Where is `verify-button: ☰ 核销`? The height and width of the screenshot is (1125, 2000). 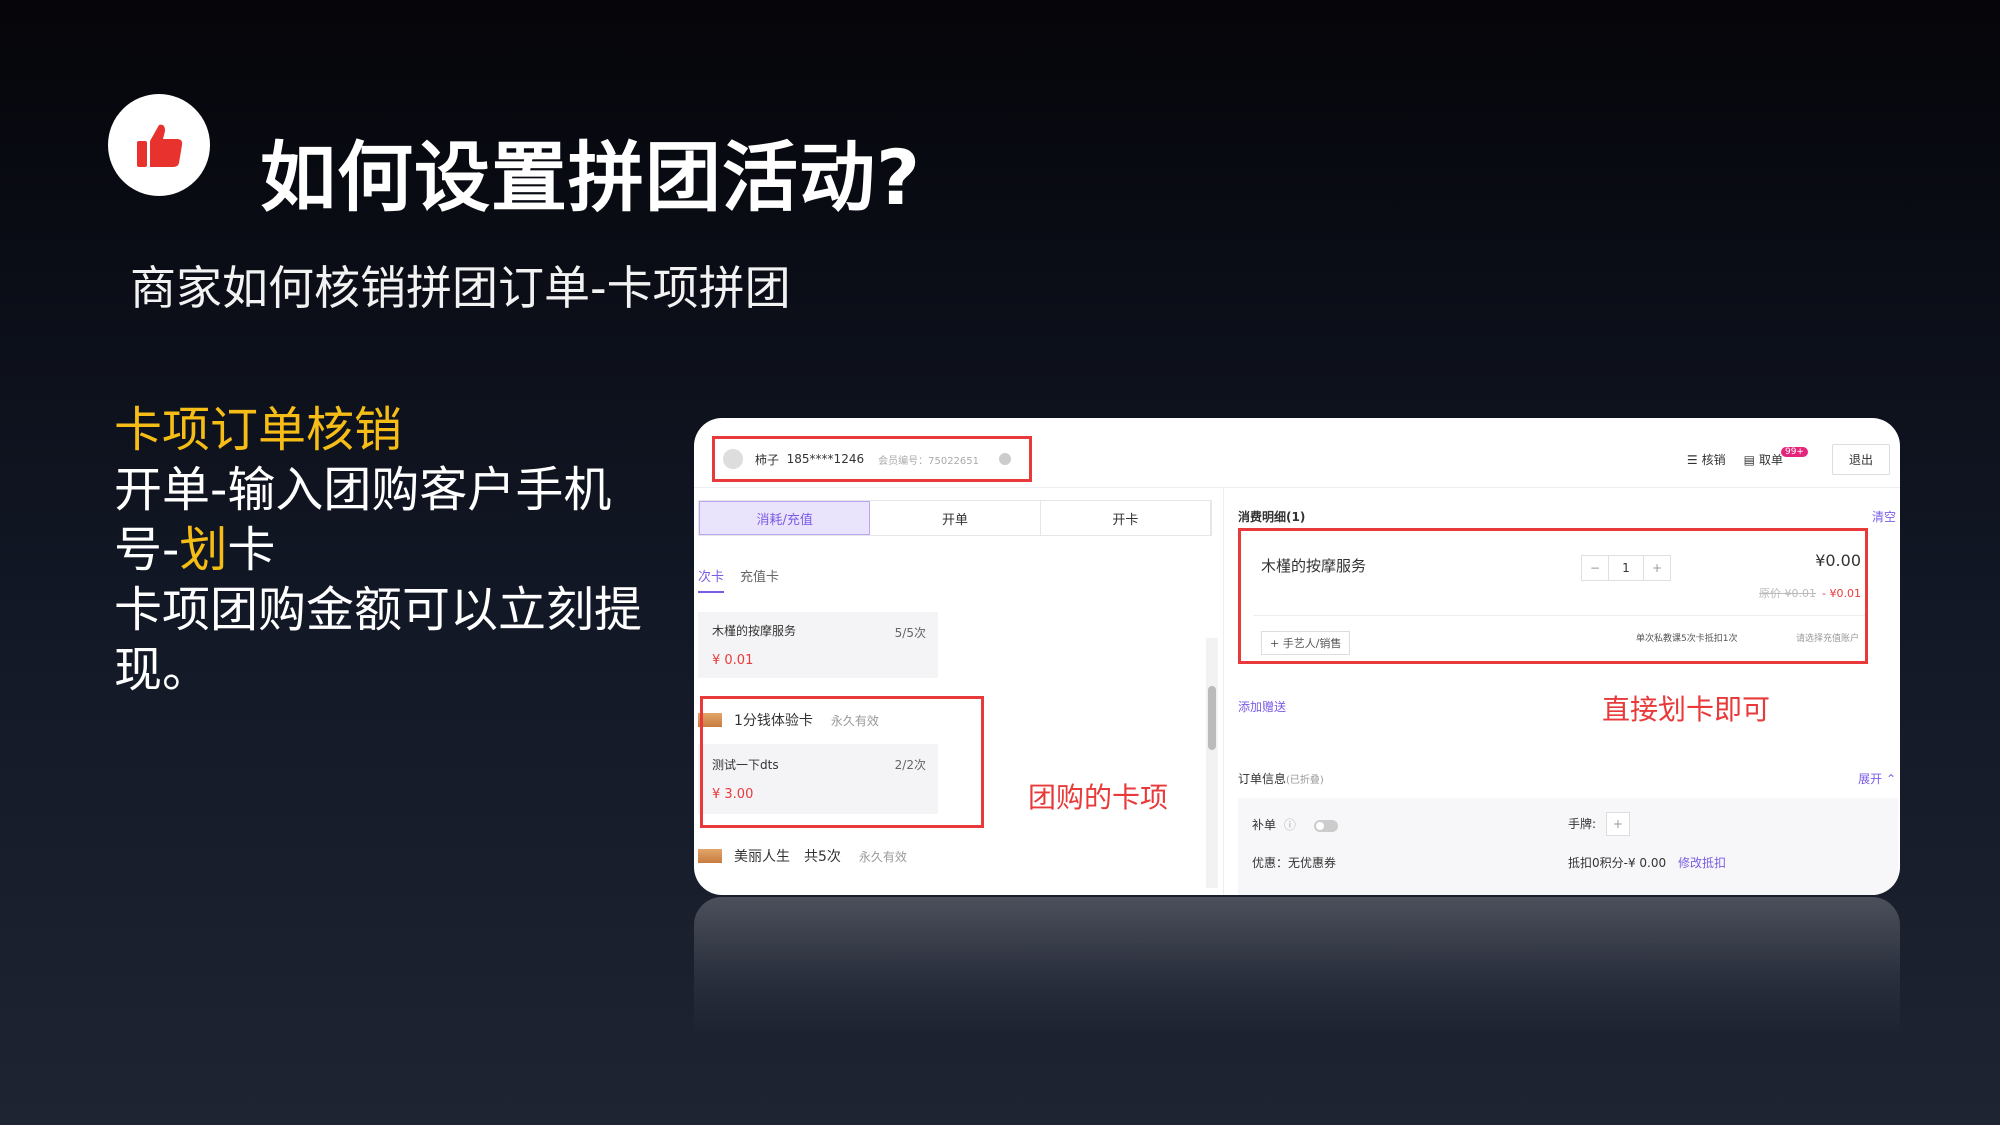 verify-button: ☰ 核销 is located at coordinates (1706, 459).